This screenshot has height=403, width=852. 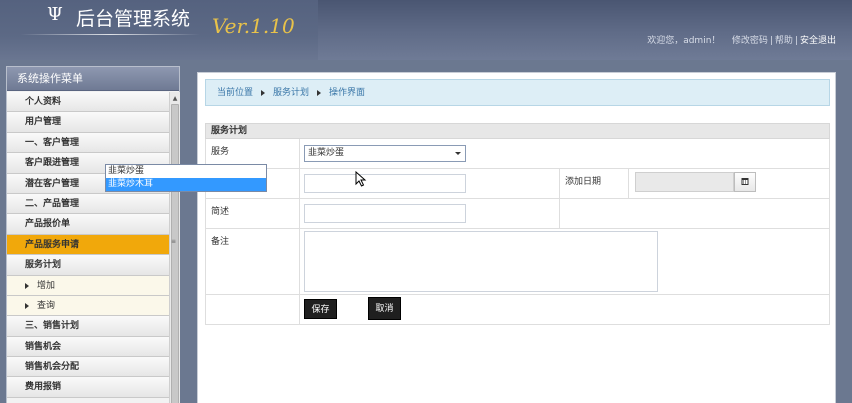 What do you see at coordinates (88, 122) in the screenshot?
I see `sidebar-item-users: 用户管理` at bounding box center [88, 122].